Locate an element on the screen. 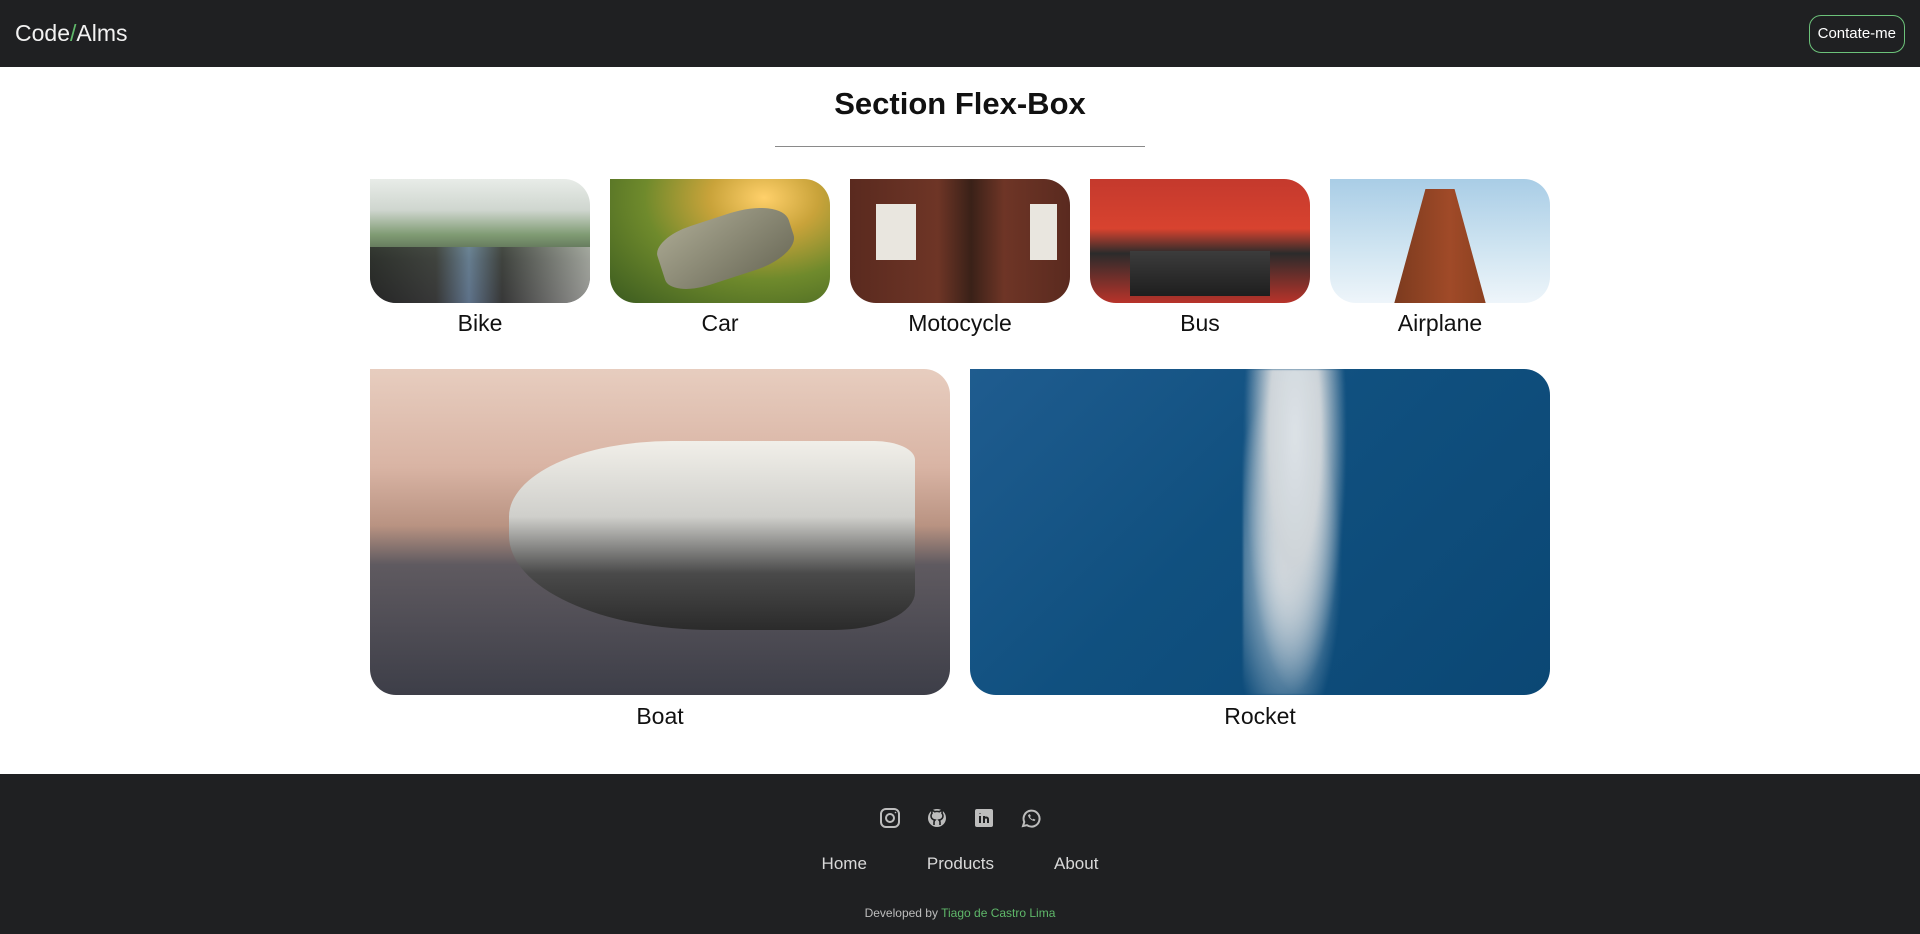  card-label: Airplane is located at coordinates (1440, 323).